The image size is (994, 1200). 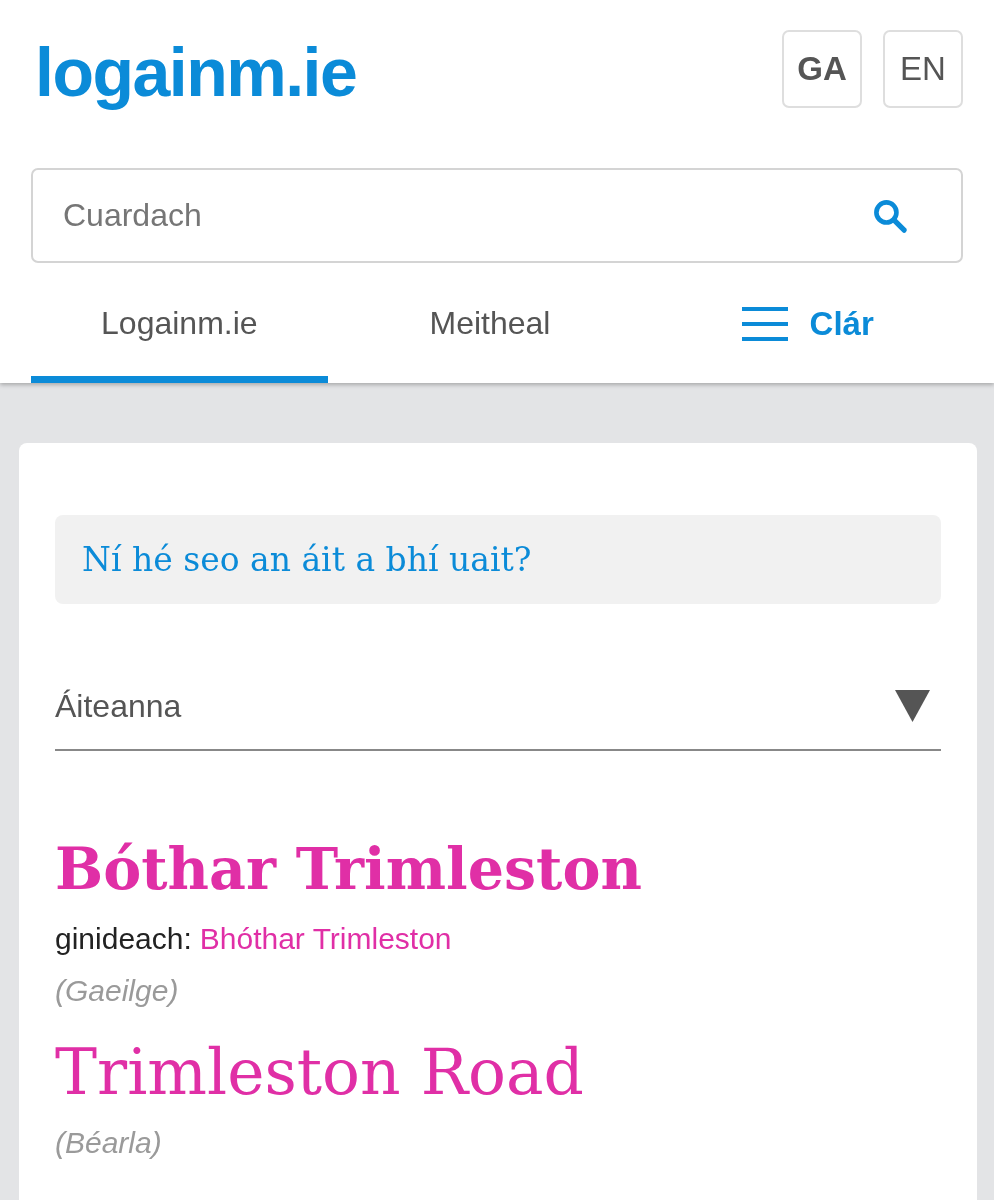 I want to click on language-note: (Gaeilge), so click(x=117, y=991).